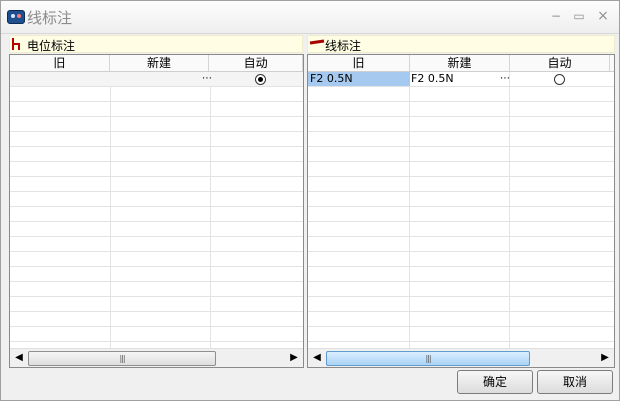 Image resolution: width=620 pixels, height=401 pixels. Describe the element at coordinates (556, 16) in the screenshot. I see `minimize-icon: −` at that location.